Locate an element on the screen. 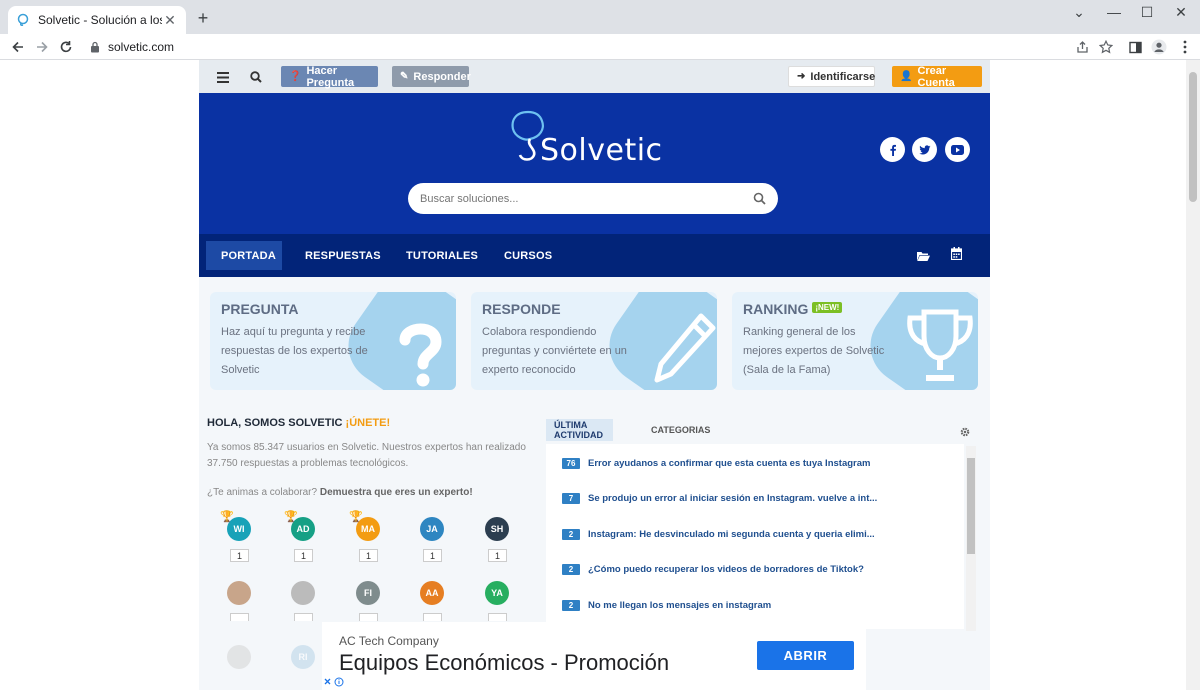  expert-score is located at coordinates (239, 617).